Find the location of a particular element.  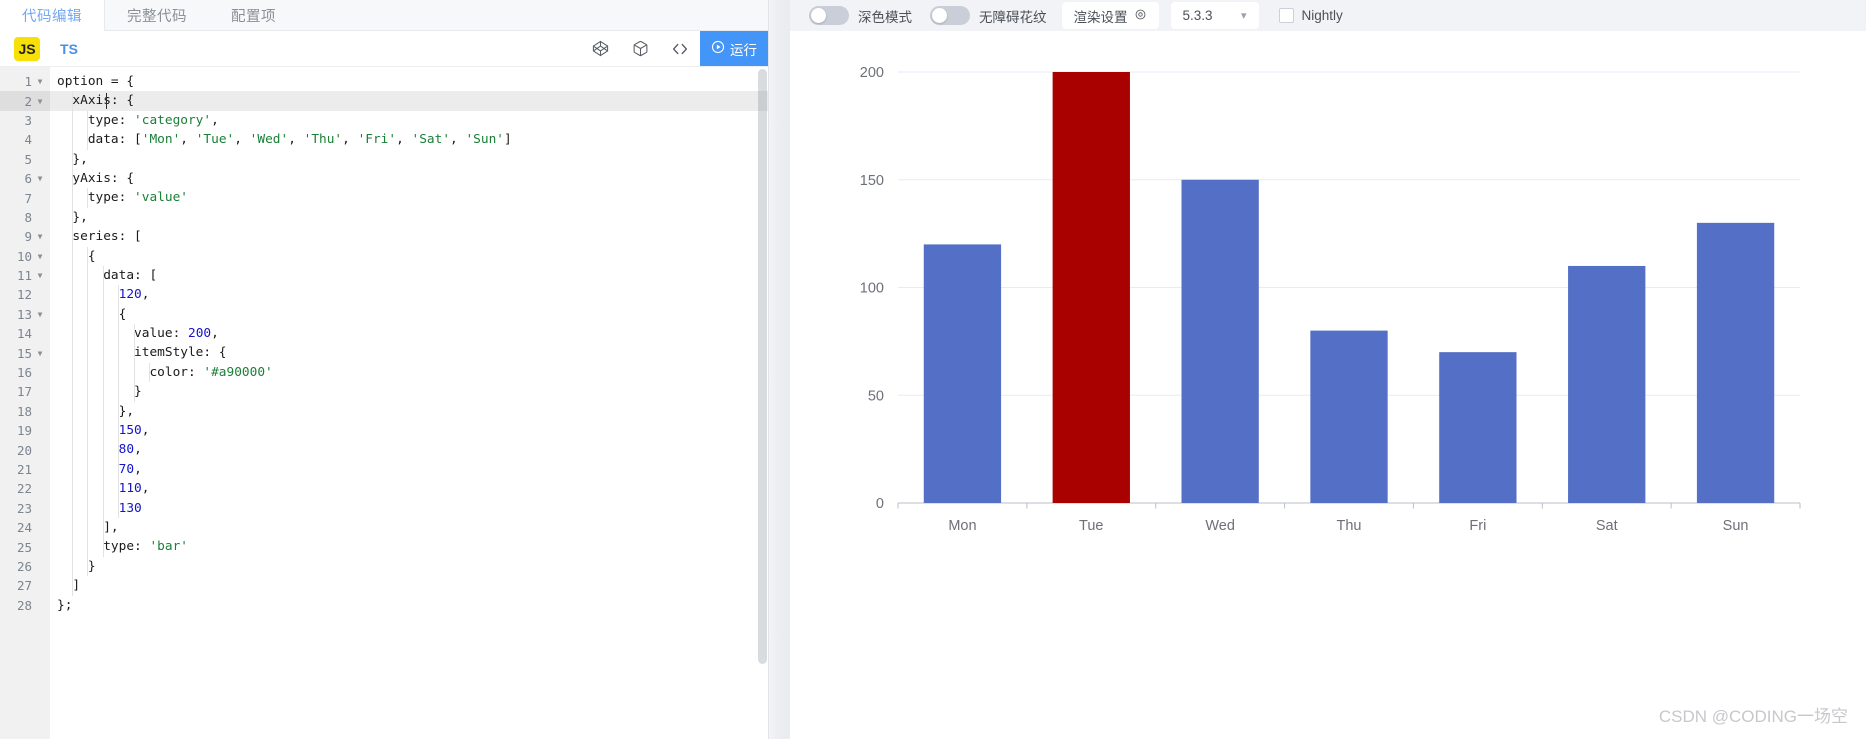

tab-options: 配置项 is located at coordinates (253, 15).